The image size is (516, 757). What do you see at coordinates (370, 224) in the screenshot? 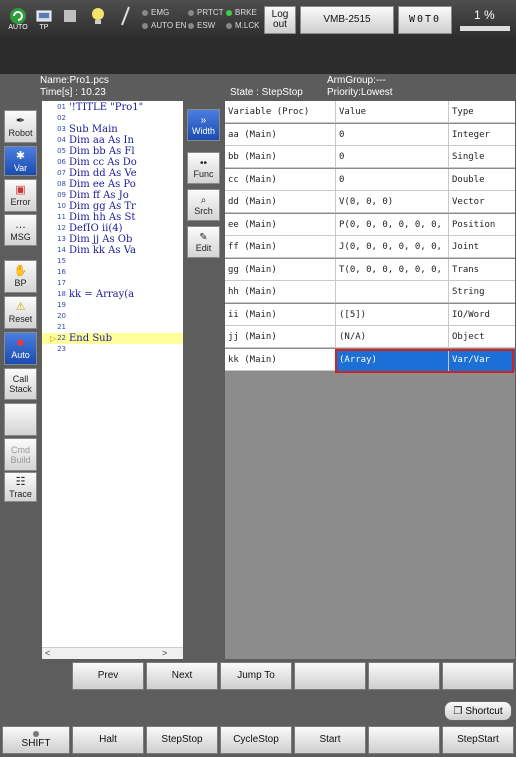
I see `table-row: ee (Main) P(0, 0, 0, 0, 0, 0, -1 Position` at bounding box center [370, 224].